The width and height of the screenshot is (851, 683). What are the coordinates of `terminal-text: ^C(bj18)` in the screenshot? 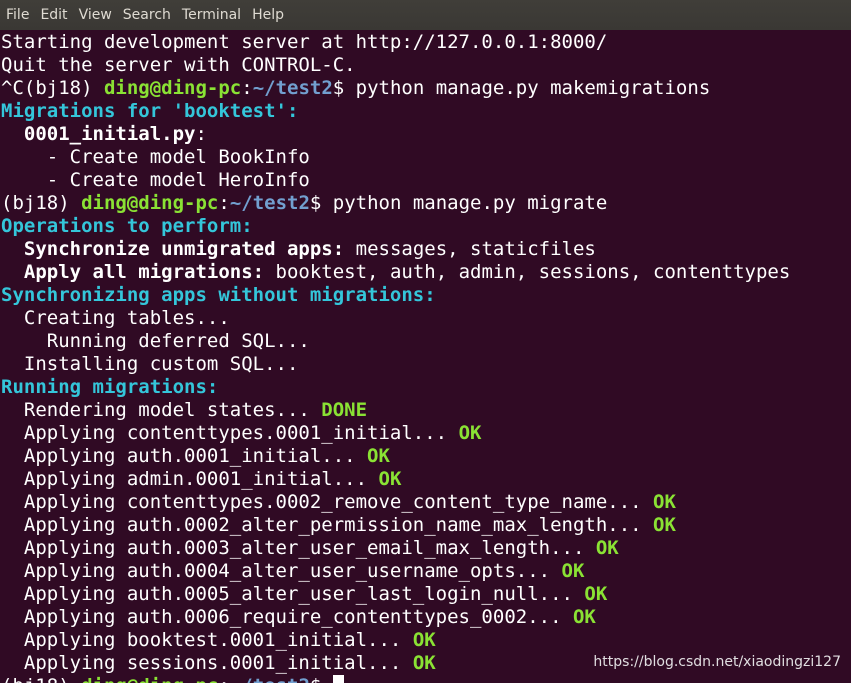 It's located at (52, 88).